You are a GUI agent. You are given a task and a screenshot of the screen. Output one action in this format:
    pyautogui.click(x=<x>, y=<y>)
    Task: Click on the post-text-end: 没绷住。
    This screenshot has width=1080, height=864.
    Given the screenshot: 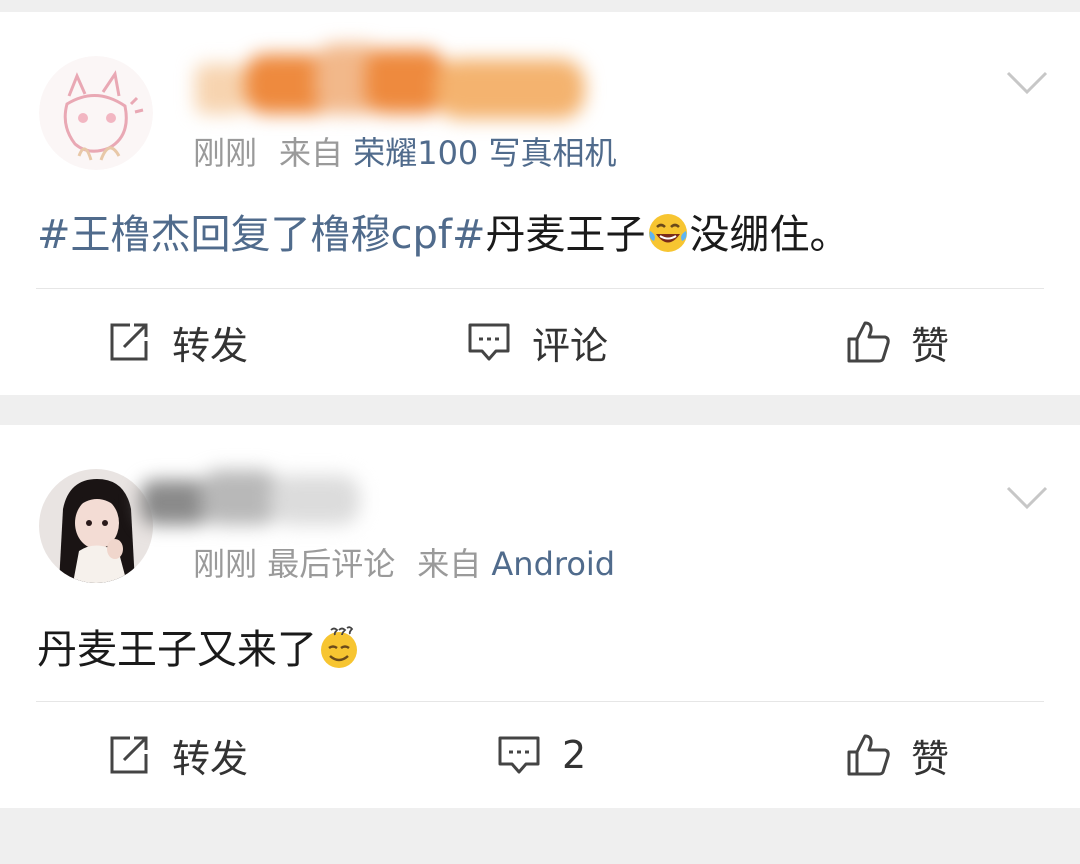 What is the action you would take?
    pyautogui.click(x=769, y=235)
    